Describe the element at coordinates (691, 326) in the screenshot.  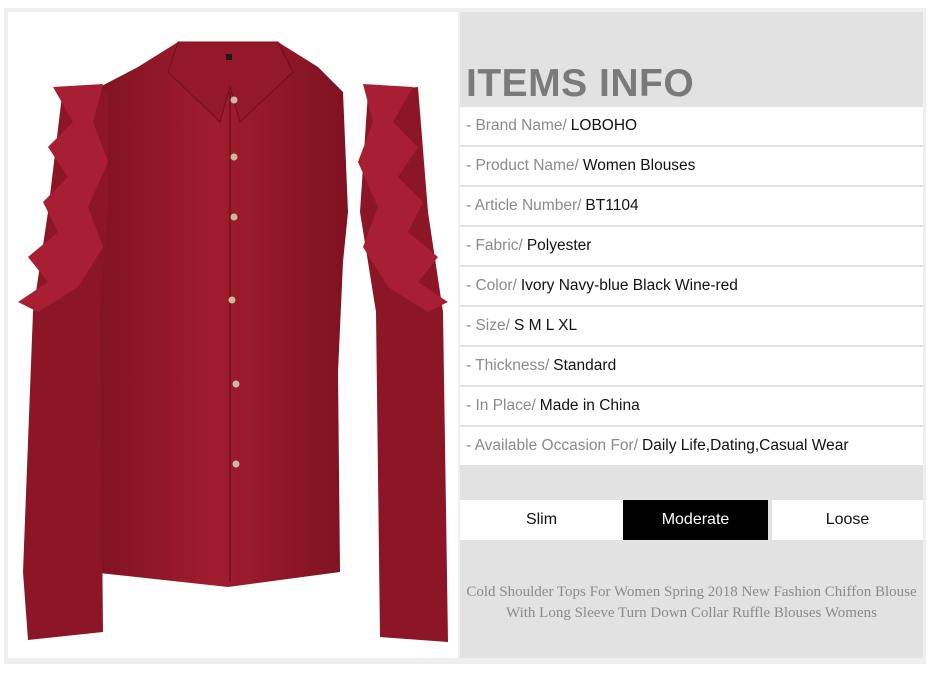
I see `spec-row-size: - Size/S M L XL` at that location.